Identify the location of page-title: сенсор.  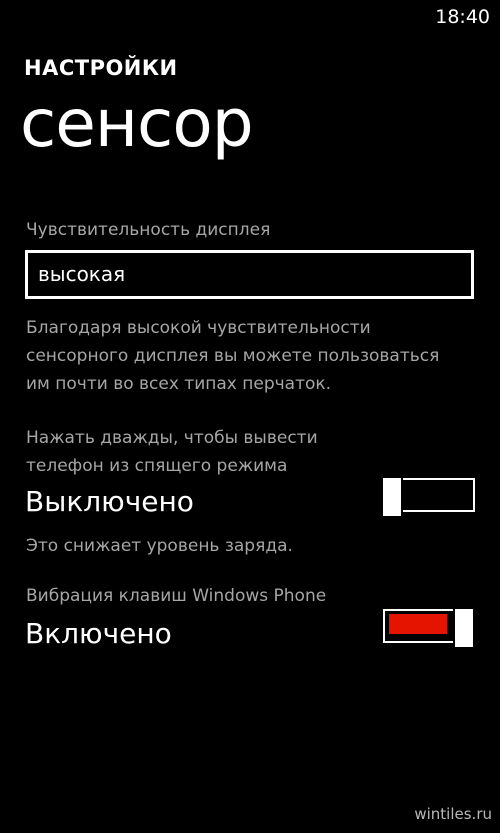
(137, 123).